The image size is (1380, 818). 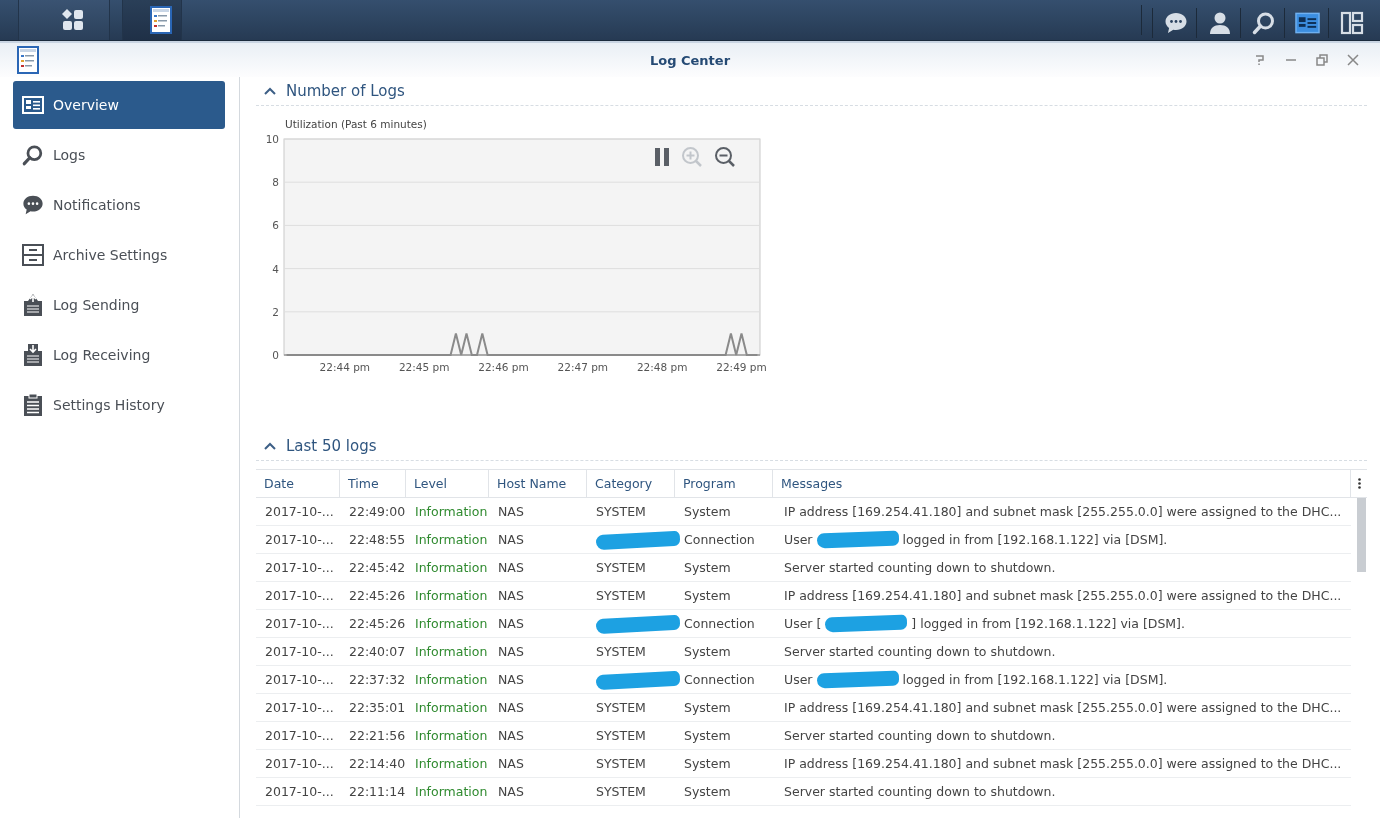 I want to click on drawer-cabinet-icon, so click(x=33, y=255).